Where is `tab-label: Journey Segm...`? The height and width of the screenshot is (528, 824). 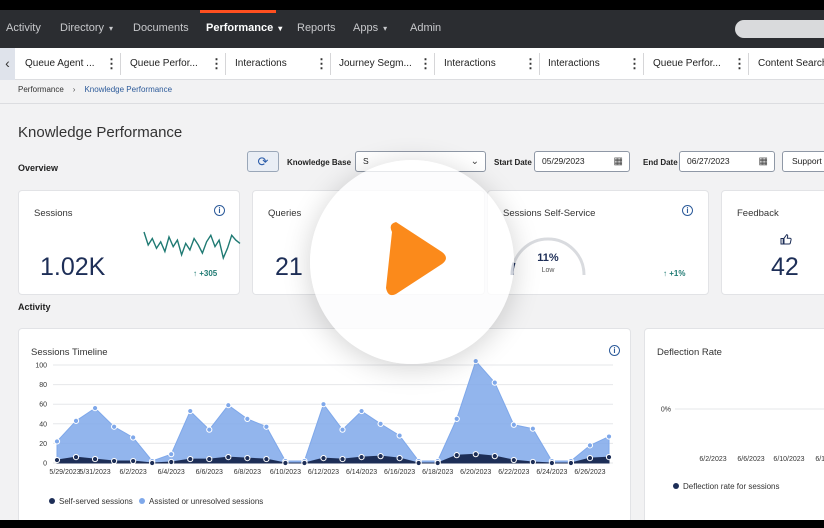
tab-label: Journey Segm... is located at coordinates (375, 63).